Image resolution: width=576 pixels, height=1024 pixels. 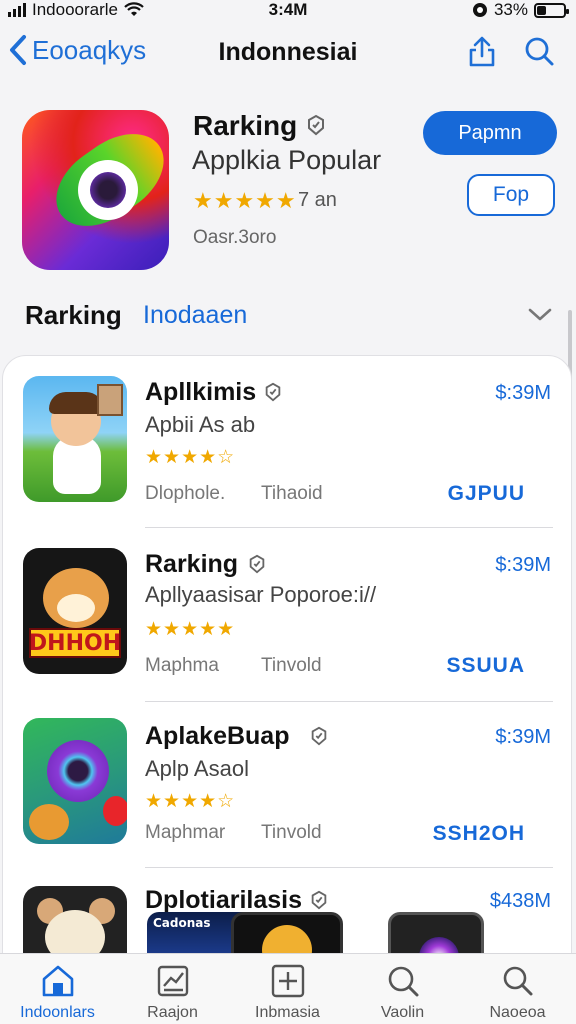 I want to click on app-subtitle: Aplp Asaol, so click(x=197, y=768).